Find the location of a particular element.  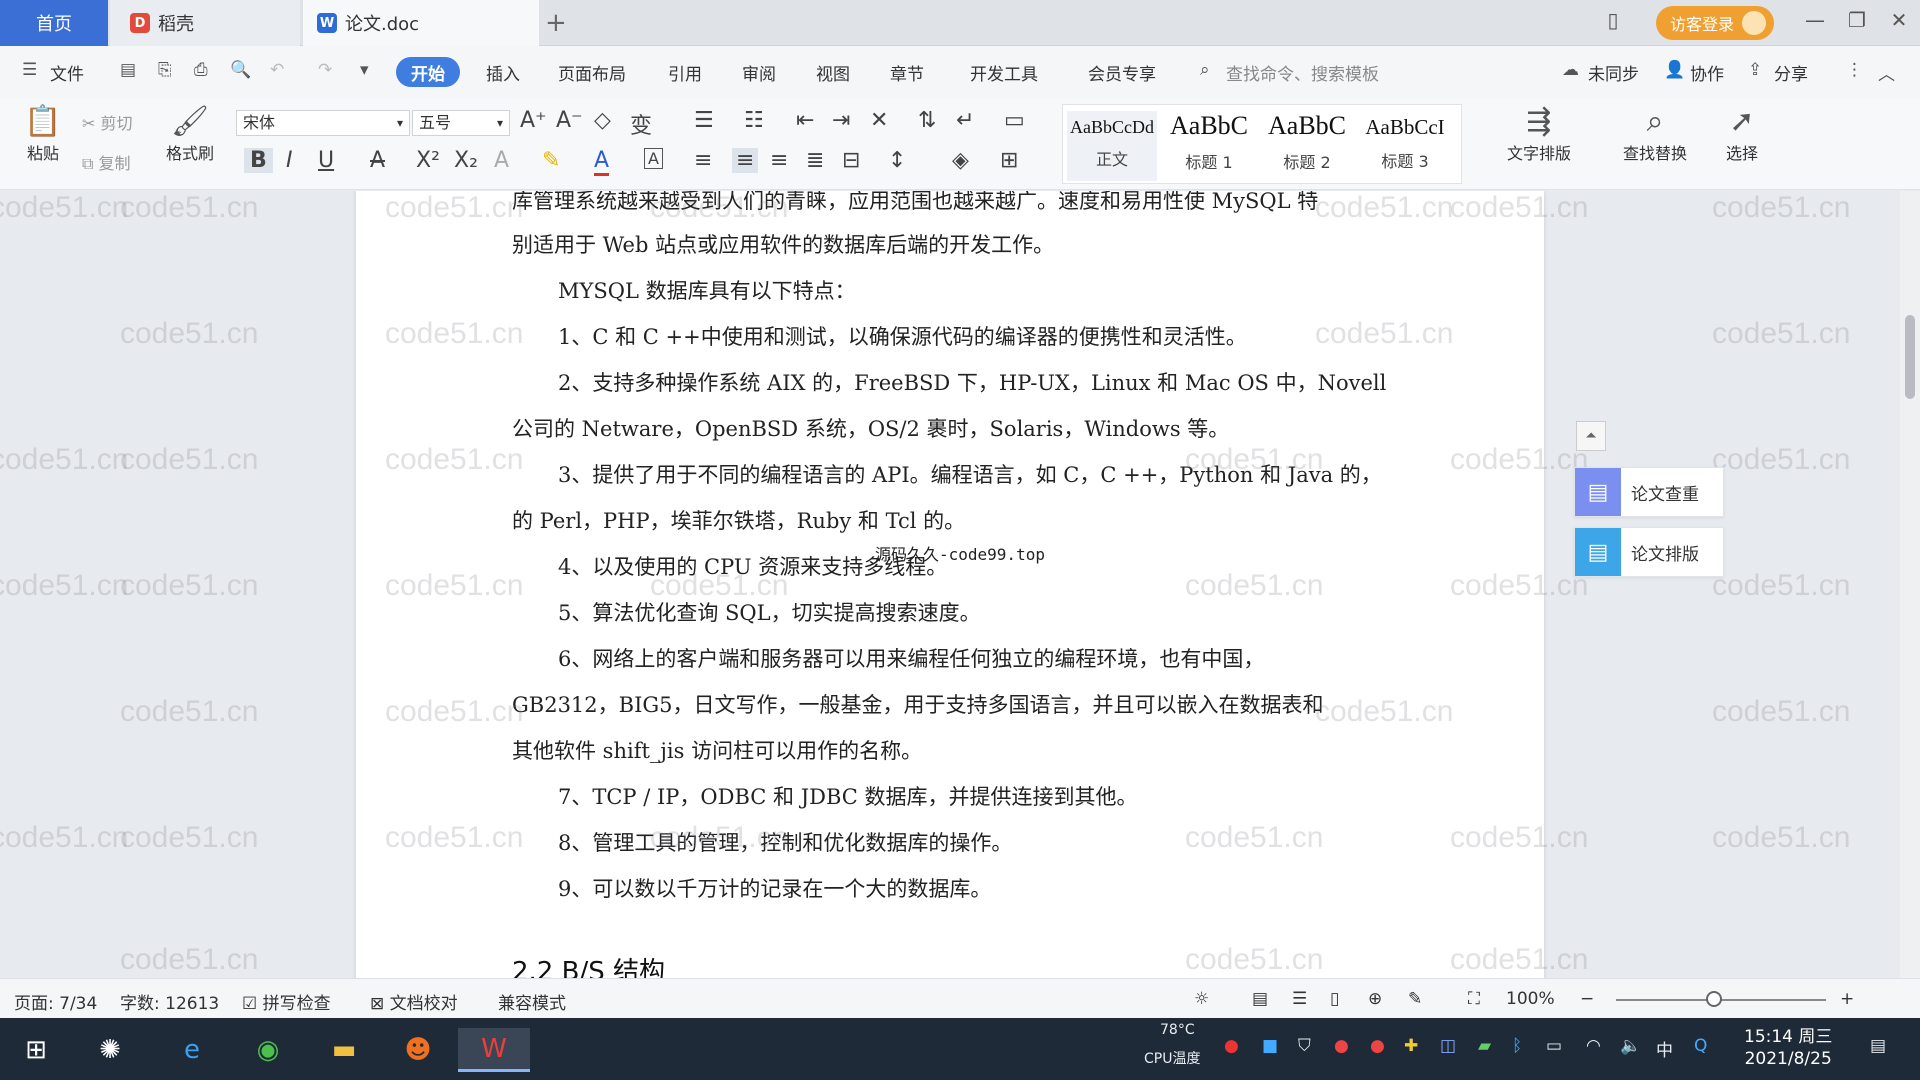

notification-center-icon: ▤ is located at coordinates (1878, 1046).